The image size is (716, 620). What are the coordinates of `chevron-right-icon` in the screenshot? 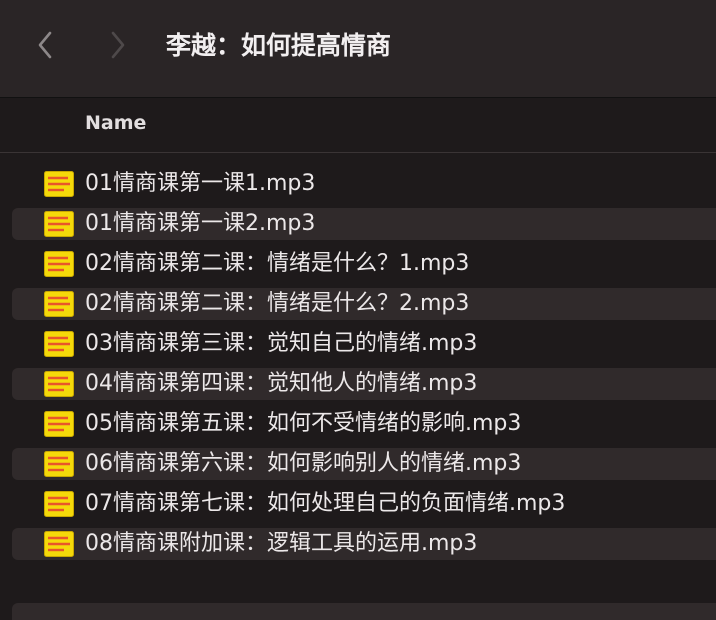 It's located at (118, 45).